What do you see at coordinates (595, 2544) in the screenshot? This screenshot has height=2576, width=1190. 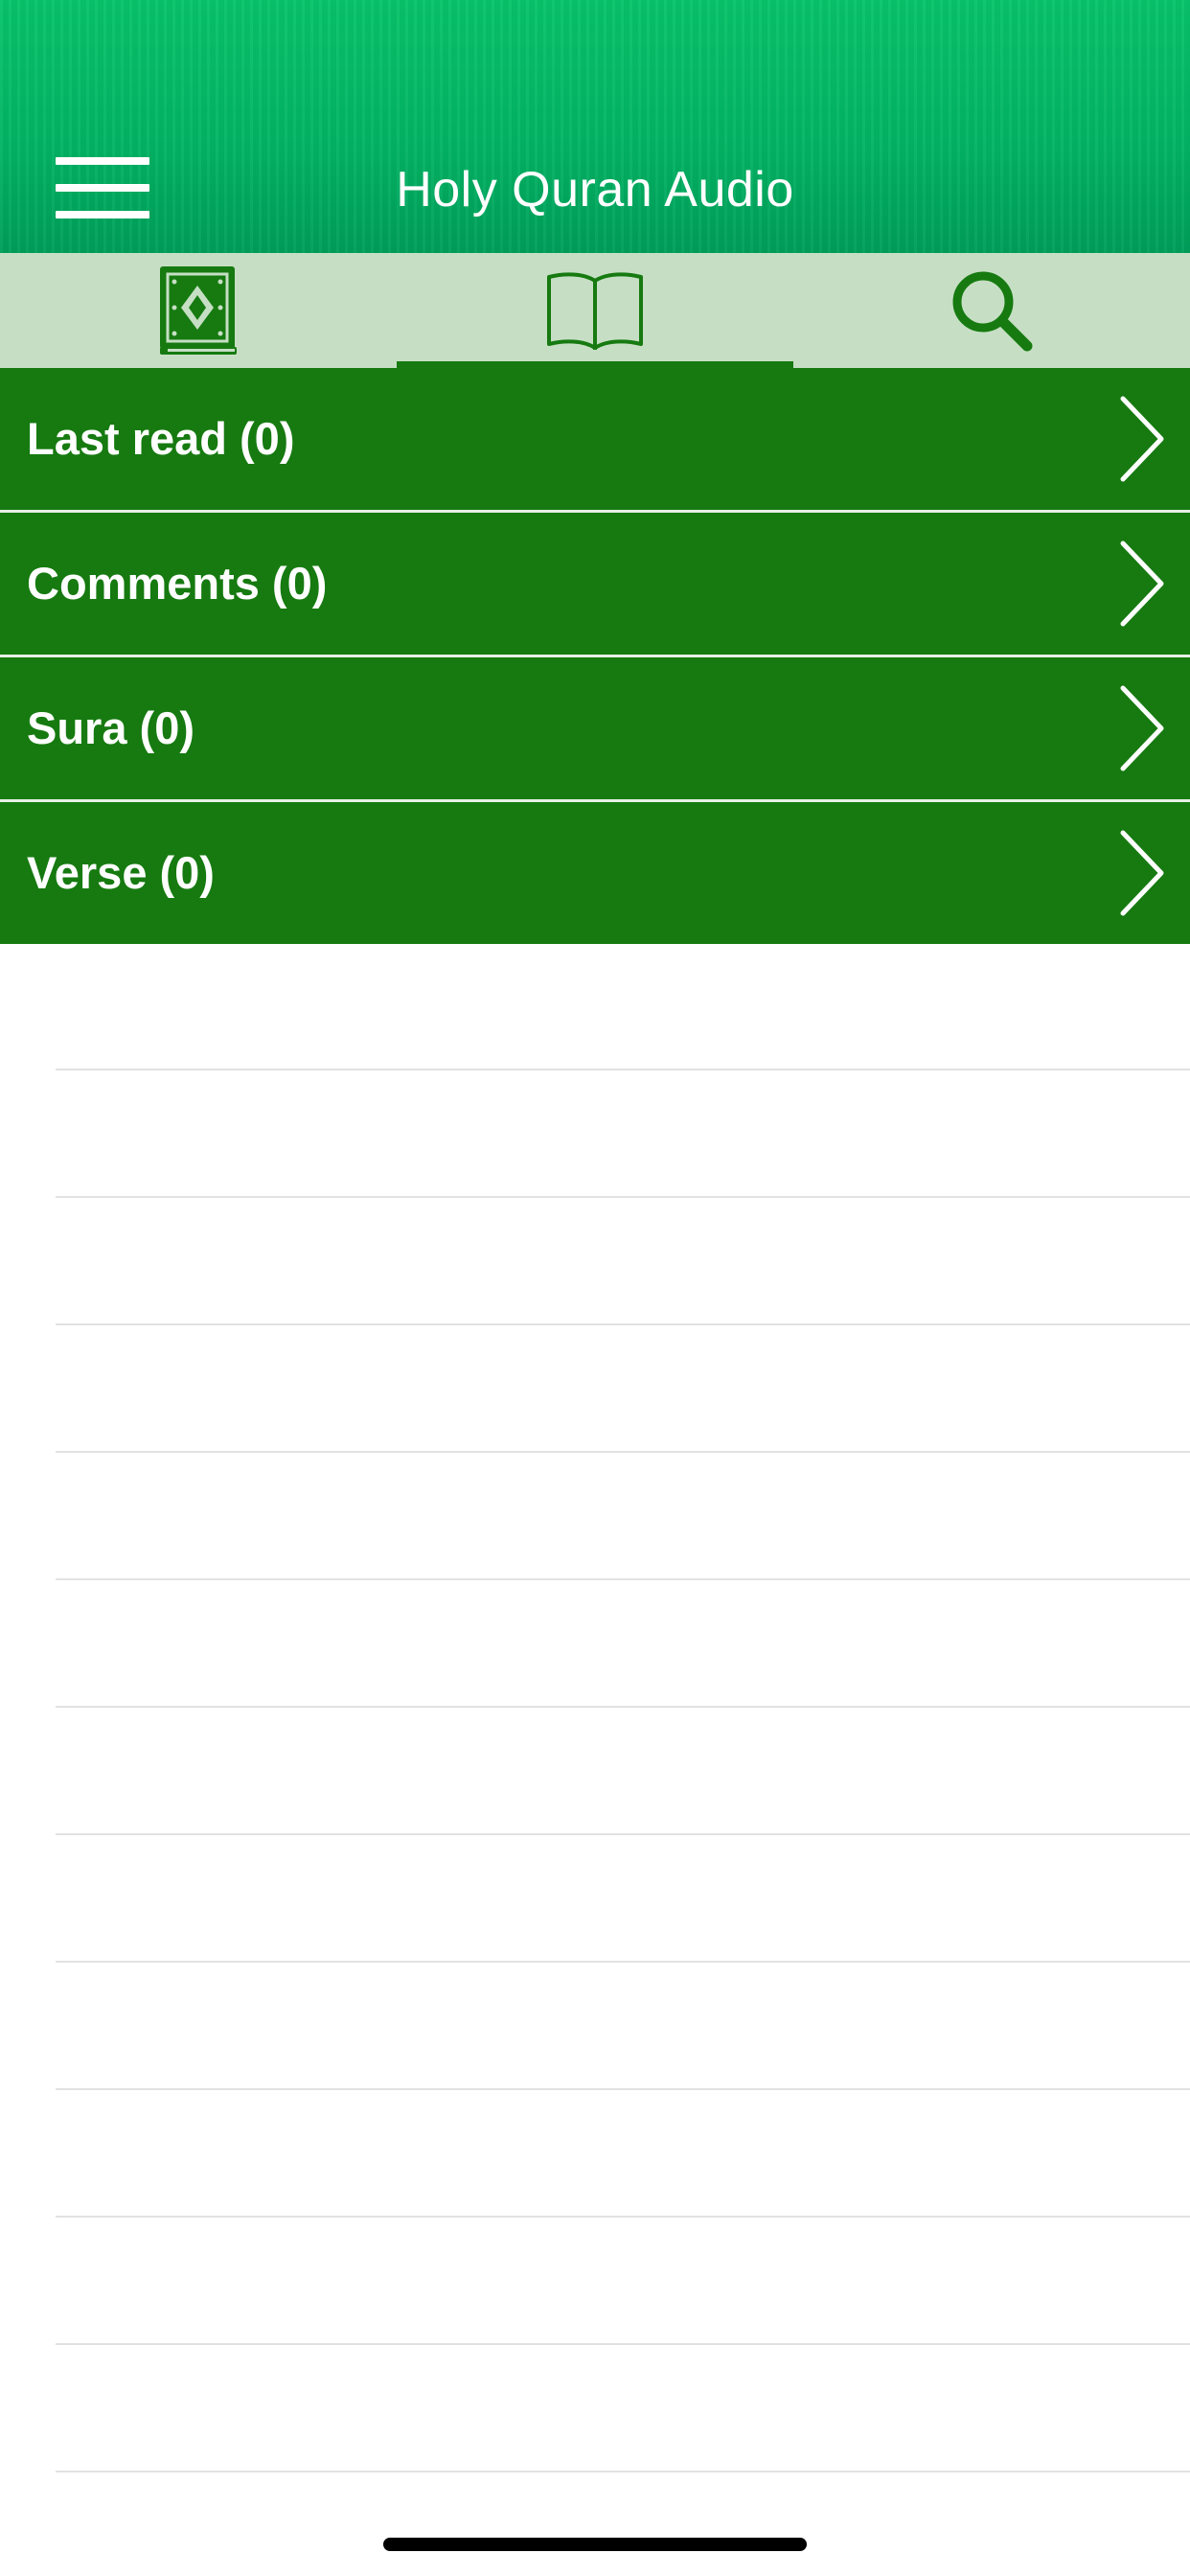 I see `home-indicator` at bounding box center [595, 2544].